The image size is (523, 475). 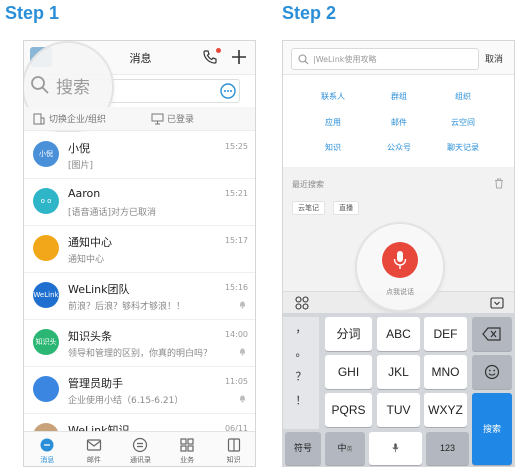 What do you see at coordinates (46, 342) in the screenshot?
I see `conversation-avatar: 知识头条` at bounding box center [46, 342].